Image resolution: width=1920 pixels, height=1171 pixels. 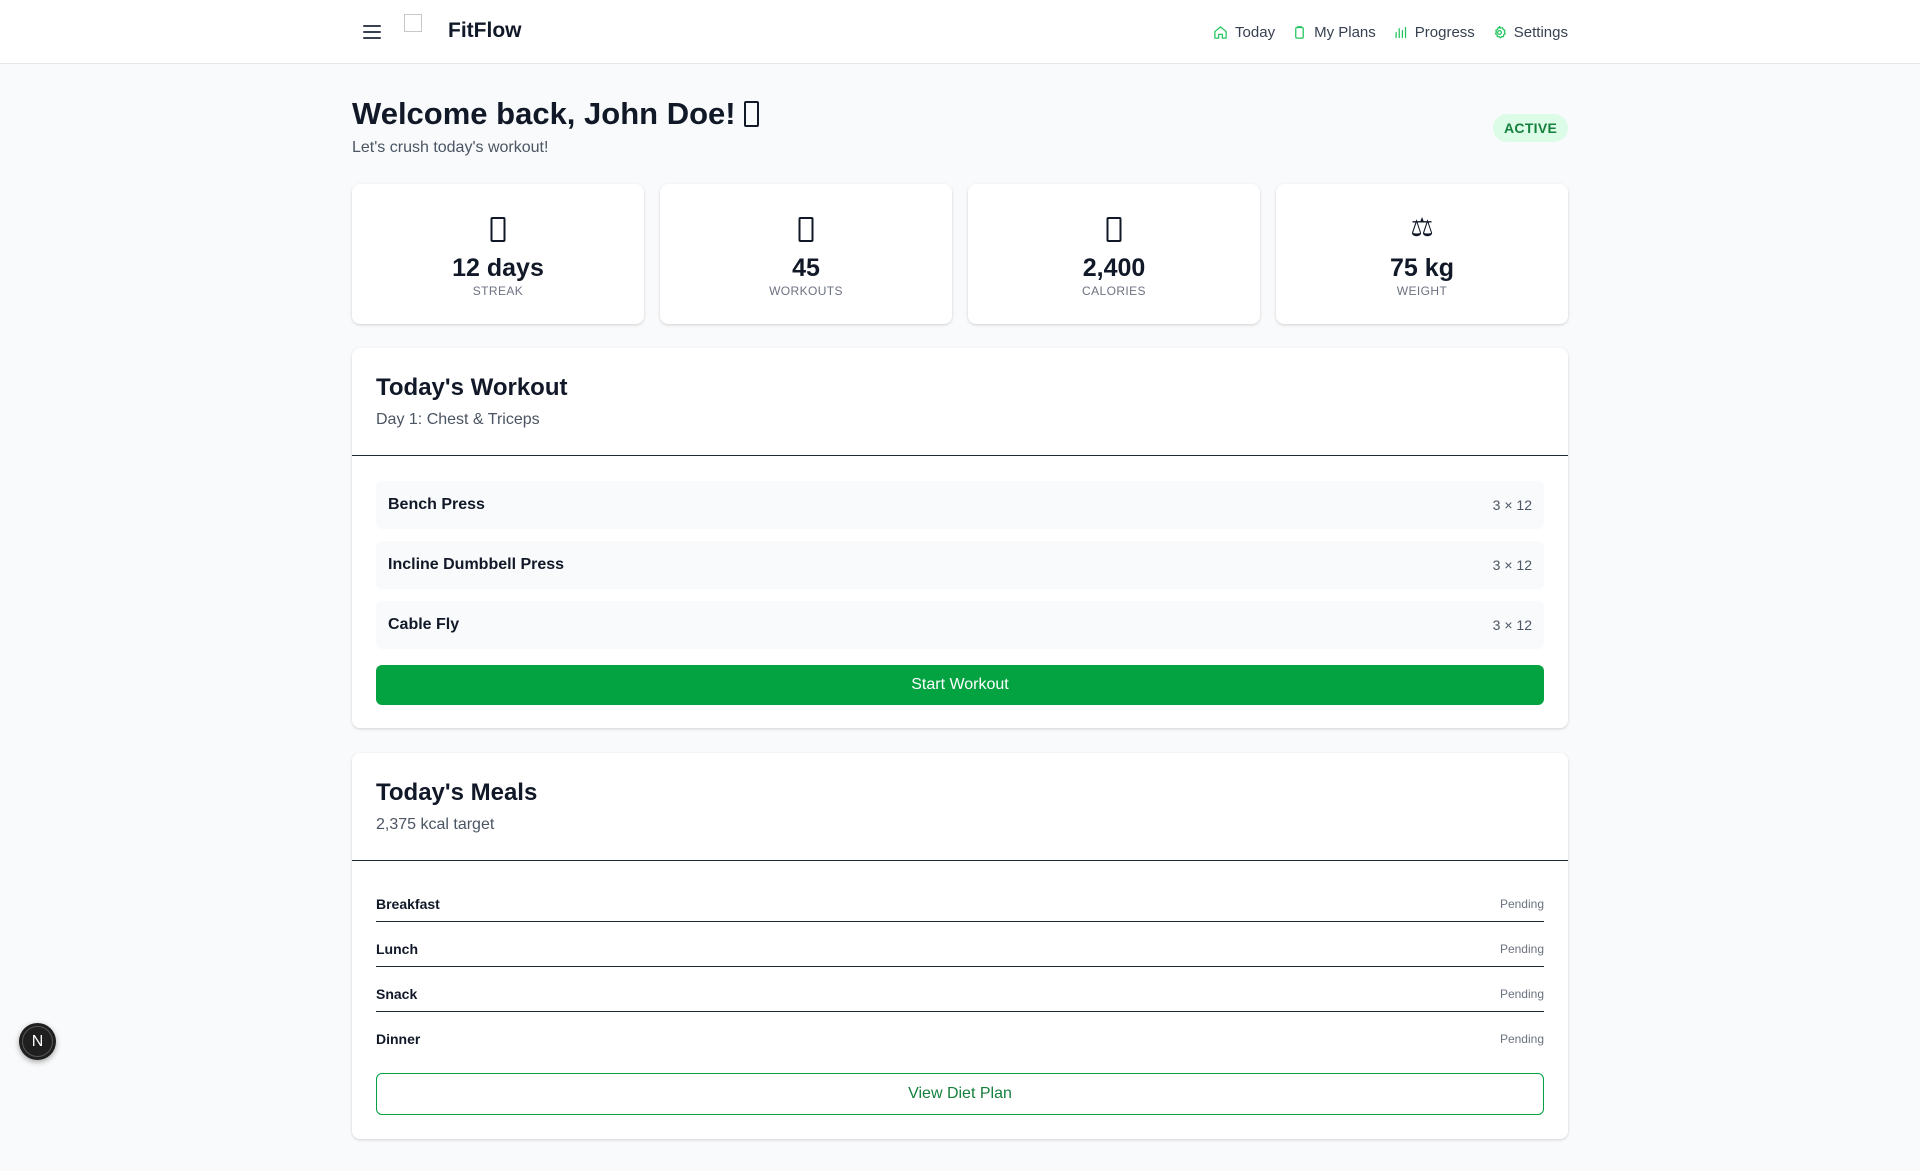 What do you see at coordinates (397, 949) in the screenshot?
I see `meal-name: Lunch` at bounding box center [397, 949].